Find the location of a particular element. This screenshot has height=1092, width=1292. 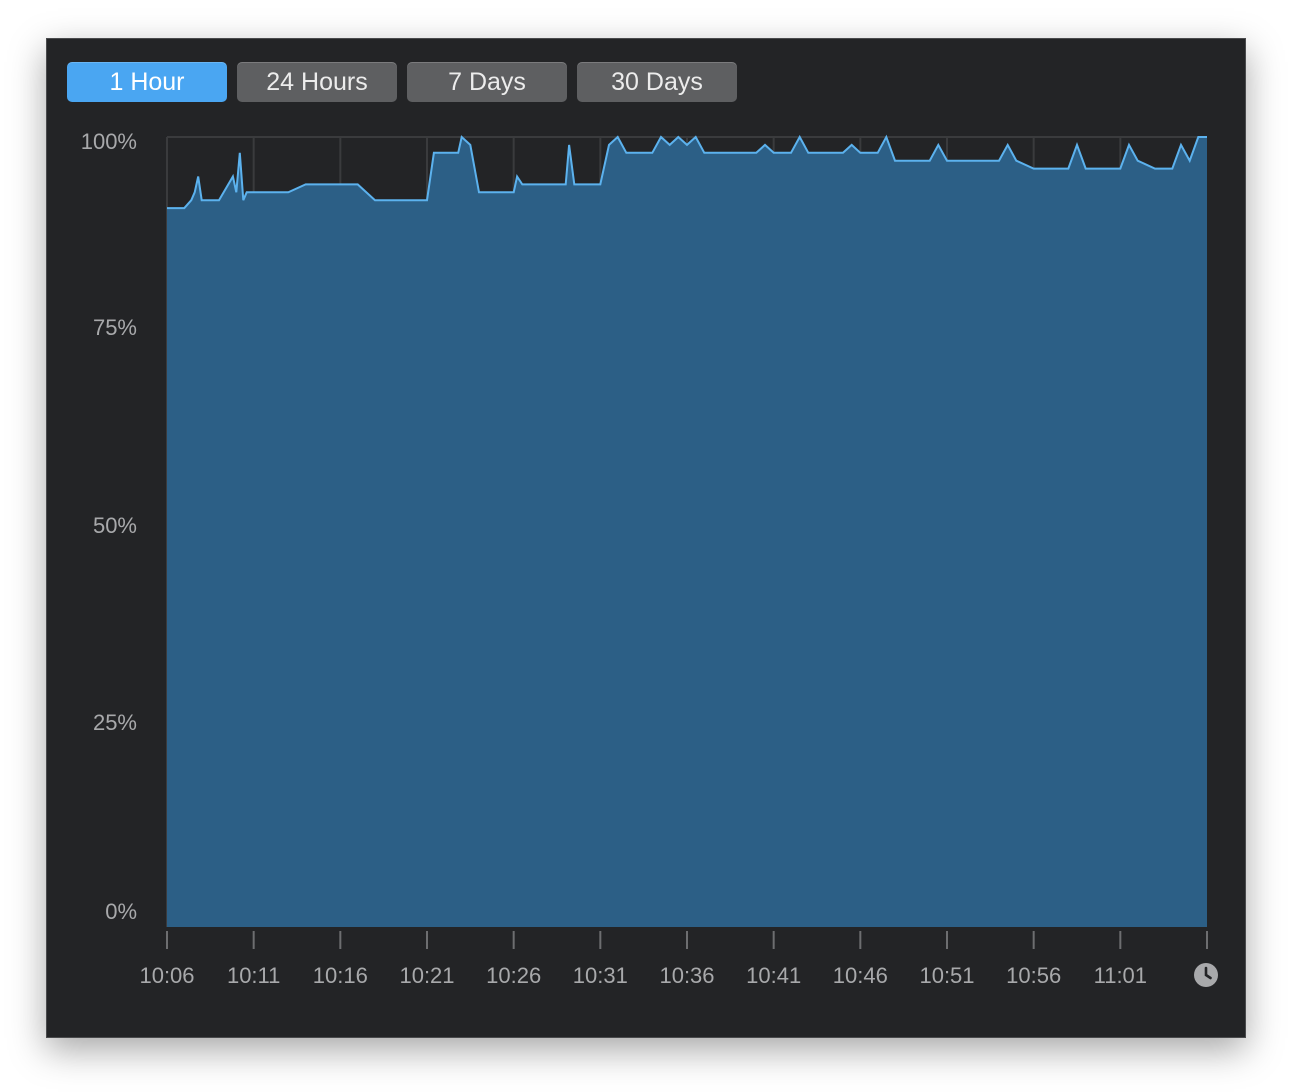

y-tick-label: 50% is located at coordinates (115, 525).